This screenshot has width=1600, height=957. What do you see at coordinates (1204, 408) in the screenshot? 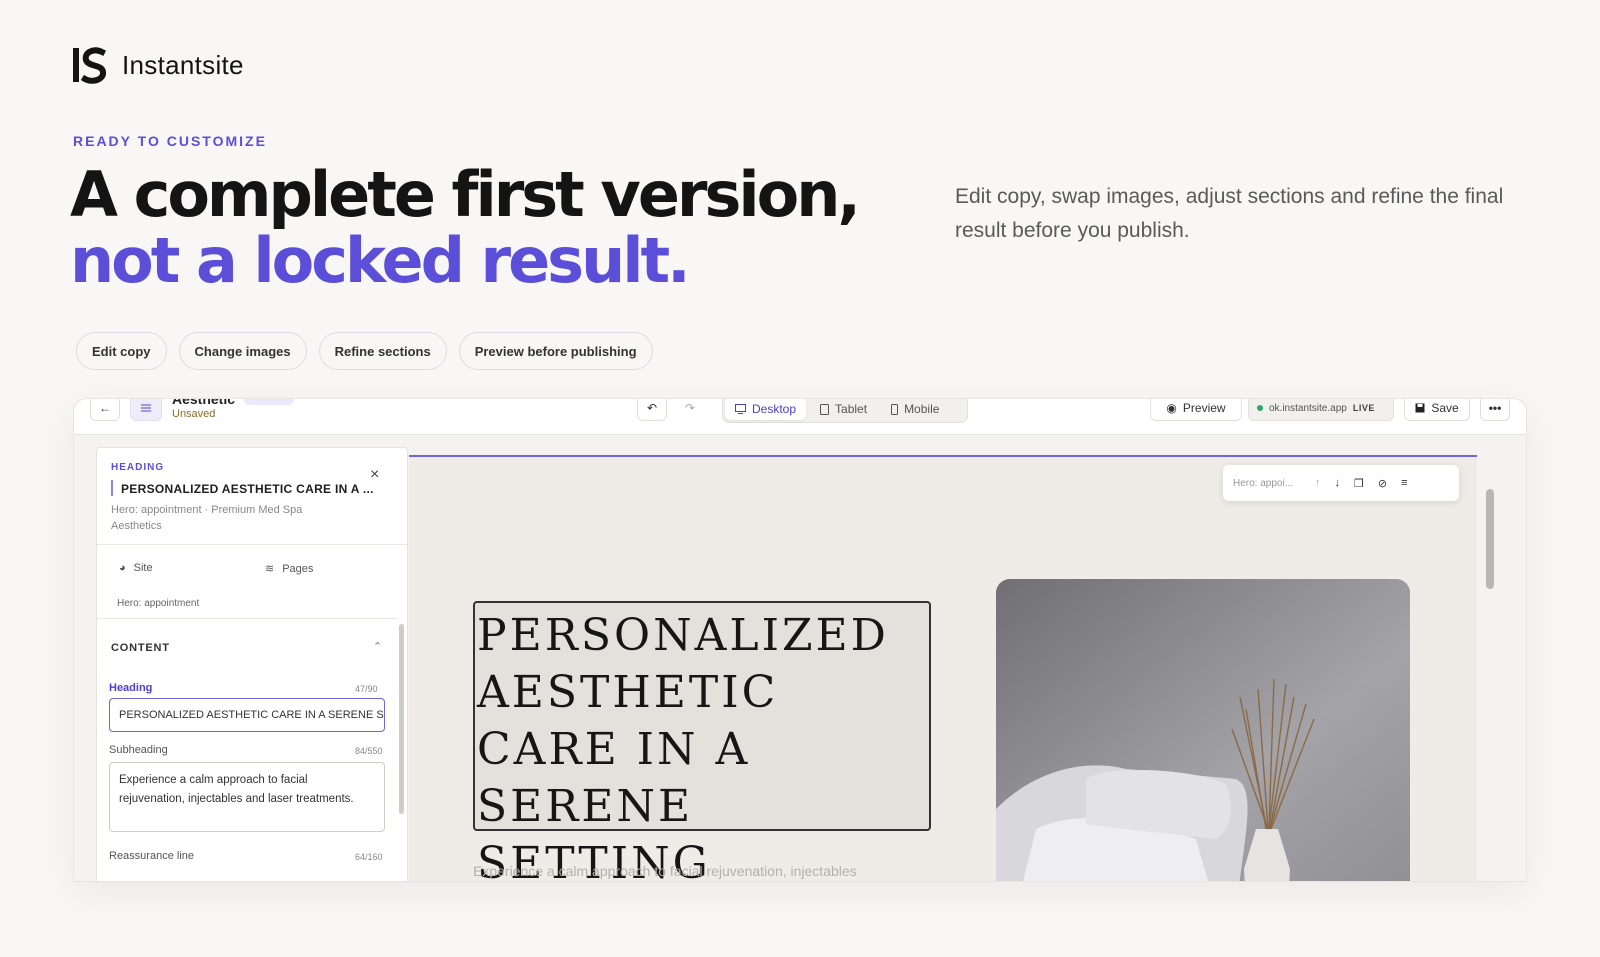
I see `preview-label: Preview` at bounding box center [1204, 408].